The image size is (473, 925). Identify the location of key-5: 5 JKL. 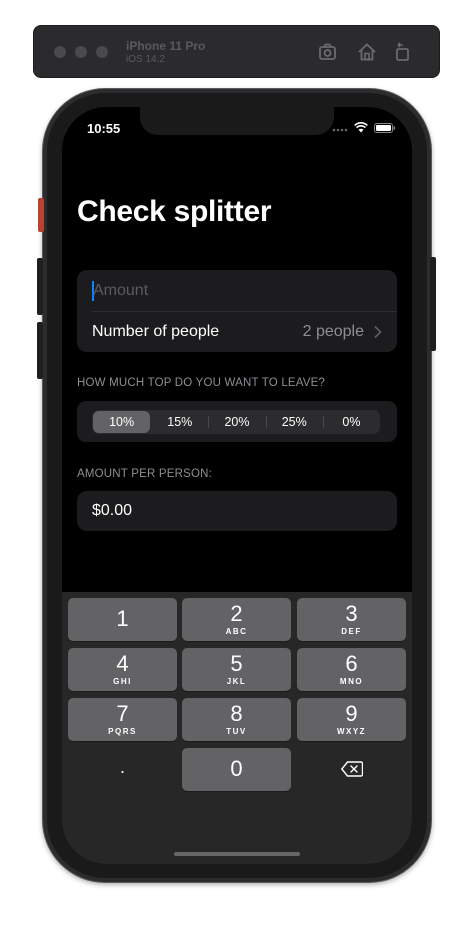
(236, 669).